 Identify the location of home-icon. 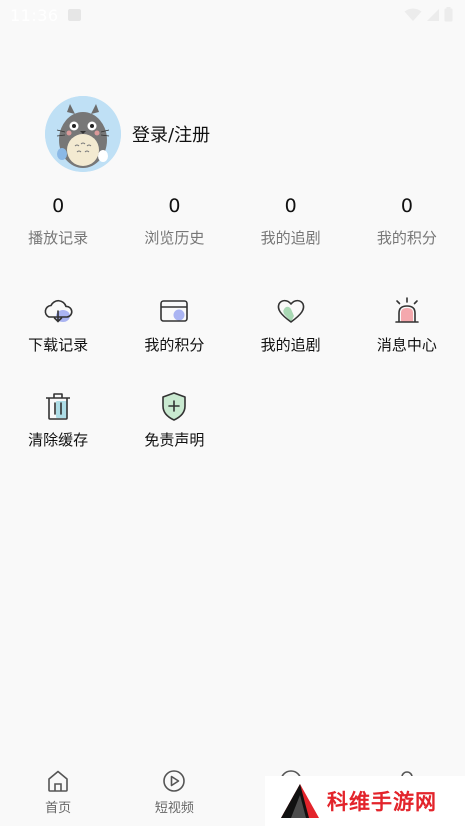
(58, 781).